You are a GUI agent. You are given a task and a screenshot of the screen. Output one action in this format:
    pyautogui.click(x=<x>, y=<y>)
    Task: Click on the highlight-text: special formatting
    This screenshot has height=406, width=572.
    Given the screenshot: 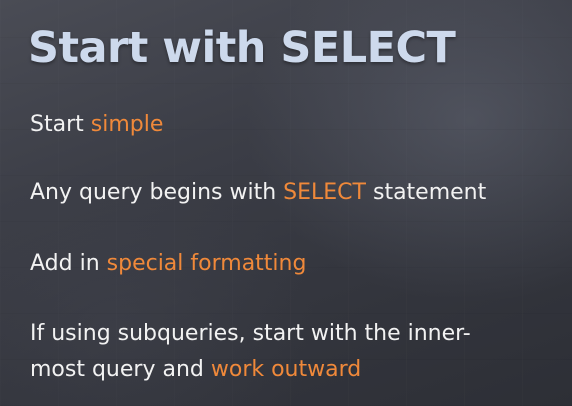 What is the action you would take?
    pyautogui.click(x=206, y=263)
    